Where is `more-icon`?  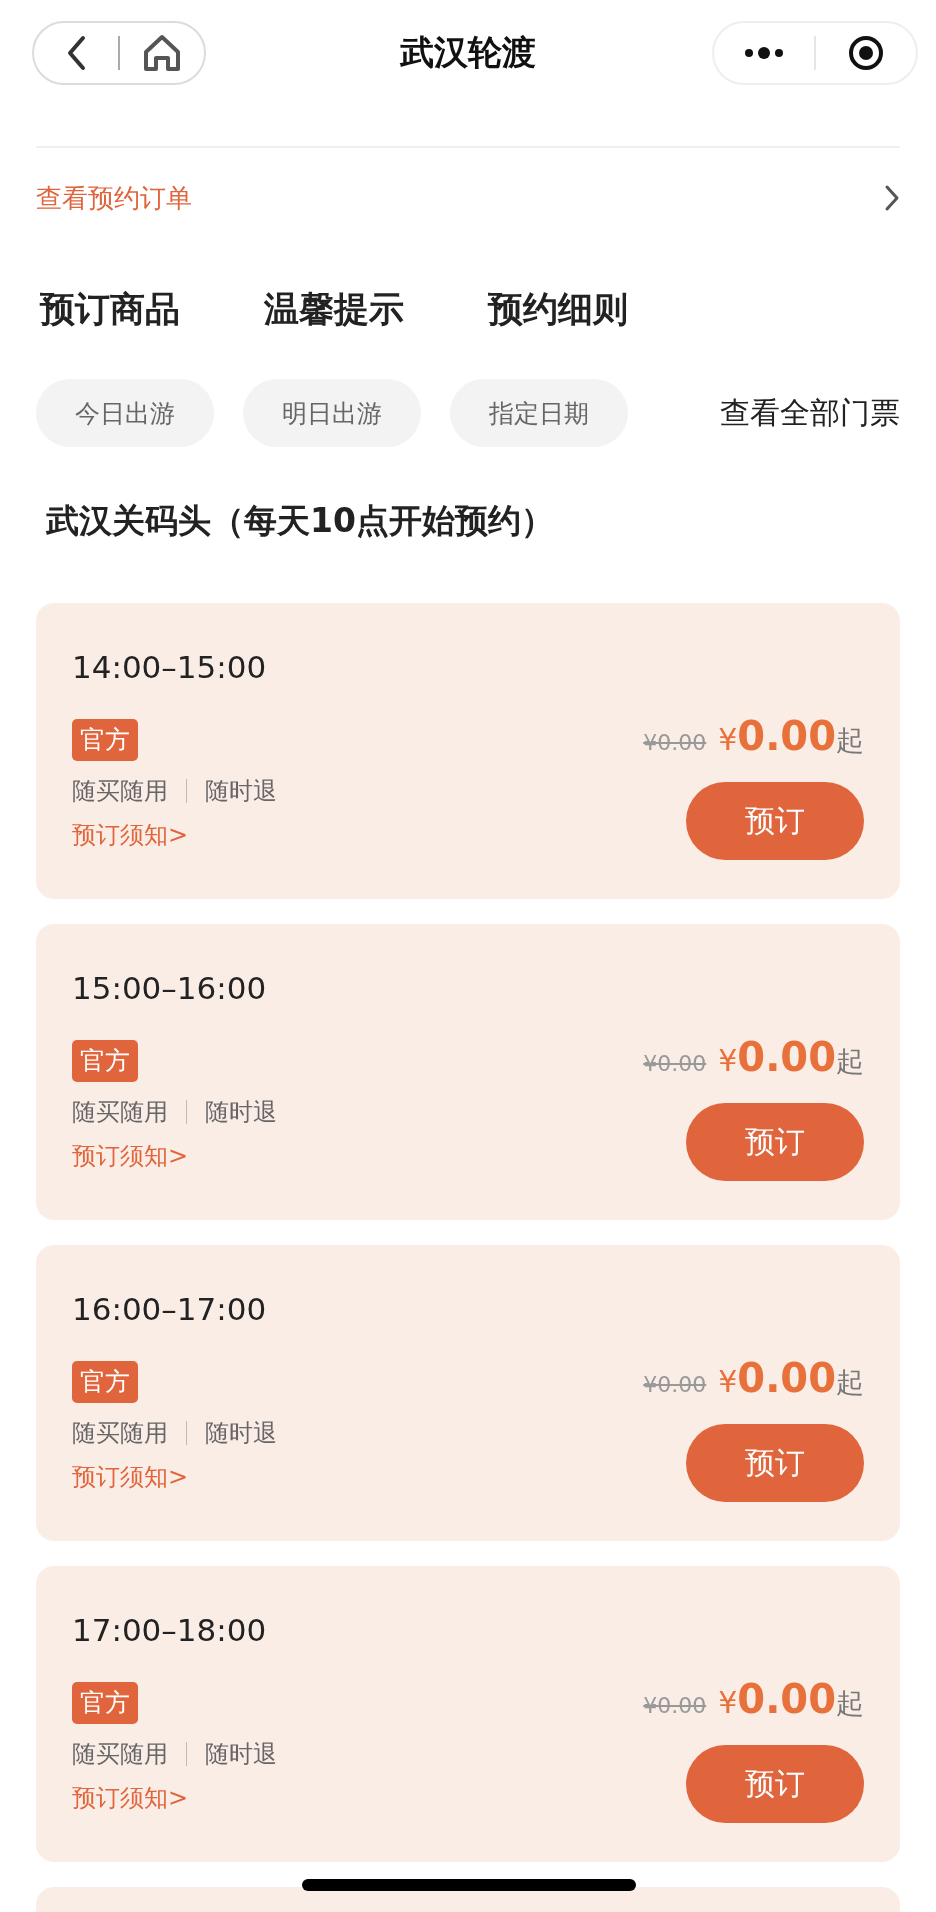
more-icon is located at coordinates (764, 53).